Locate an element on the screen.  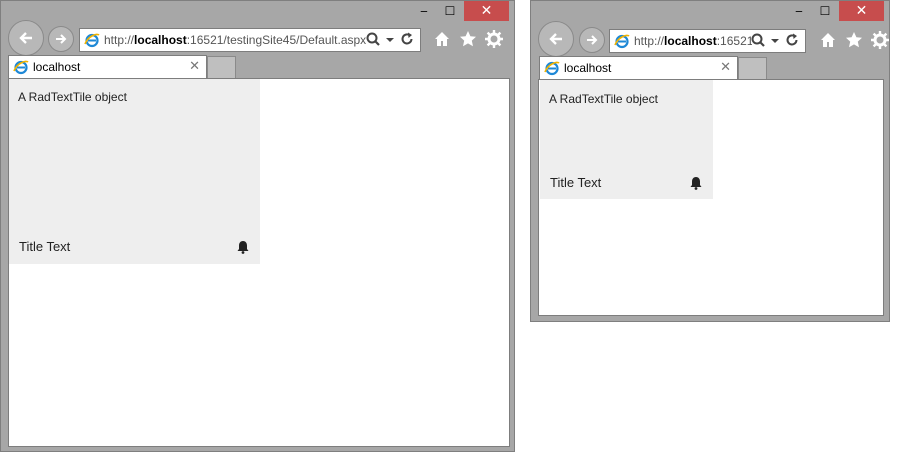
address-bar: http://localhost:16521, is located at coordinates (707, 41).